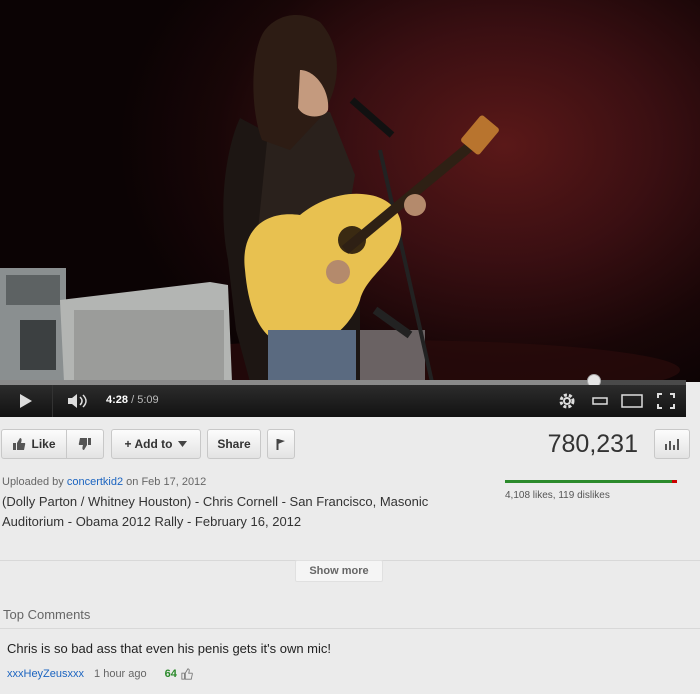 This screenshot has width=700, height=694. I want to click on gear-icon, so click(567, 401).